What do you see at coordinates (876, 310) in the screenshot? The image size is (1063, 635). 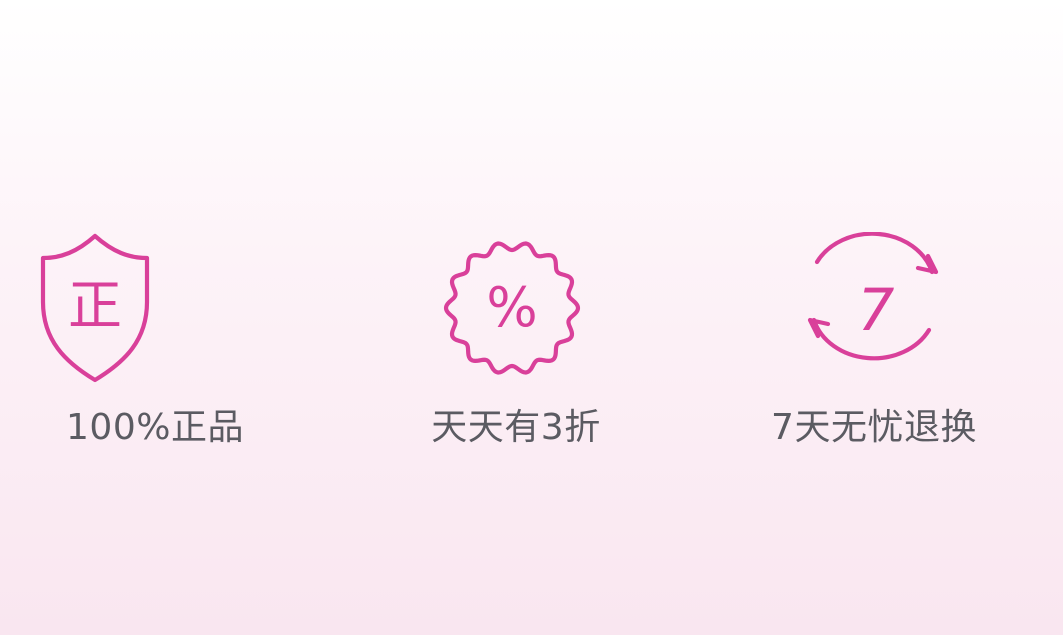 I see `return-glyph: 7` at bounding box center [876, 310].